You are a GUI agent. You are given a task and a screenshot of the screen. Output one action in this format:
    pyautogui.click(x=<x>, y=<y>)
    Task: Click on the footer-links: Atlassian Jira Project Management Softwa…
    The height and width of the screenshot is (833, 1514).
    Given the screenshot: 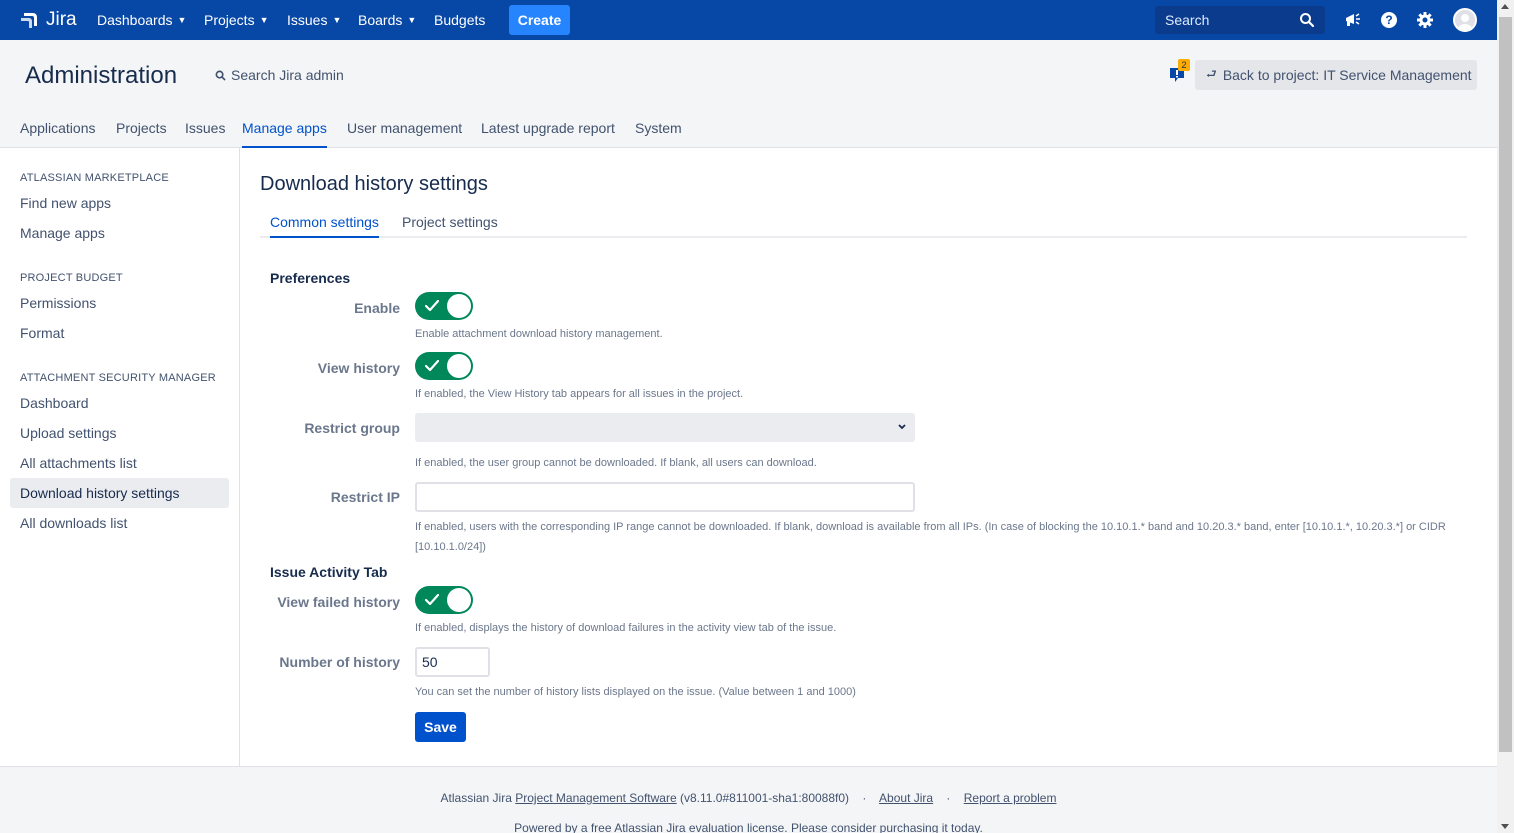 What is the action you would take?
    pyautogui.click(x=748, y=798)
    